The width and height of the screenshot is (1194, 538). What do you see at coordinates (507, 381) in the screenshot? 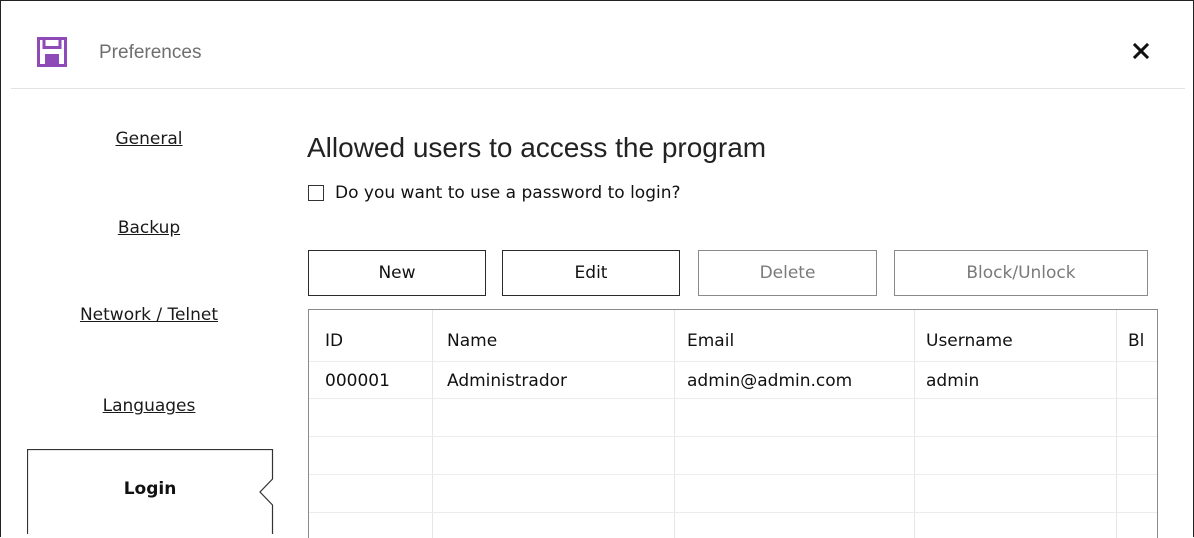
I see `table-cell-name: Administrador` at bounding box center [507, 381].